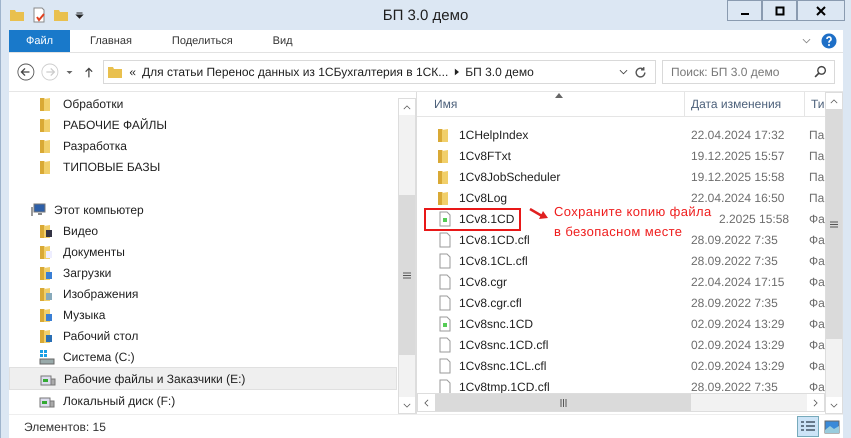  Describe the element at coordinates (203, 103) in the screenshot. I see `nav-item: Обработки` at that location.